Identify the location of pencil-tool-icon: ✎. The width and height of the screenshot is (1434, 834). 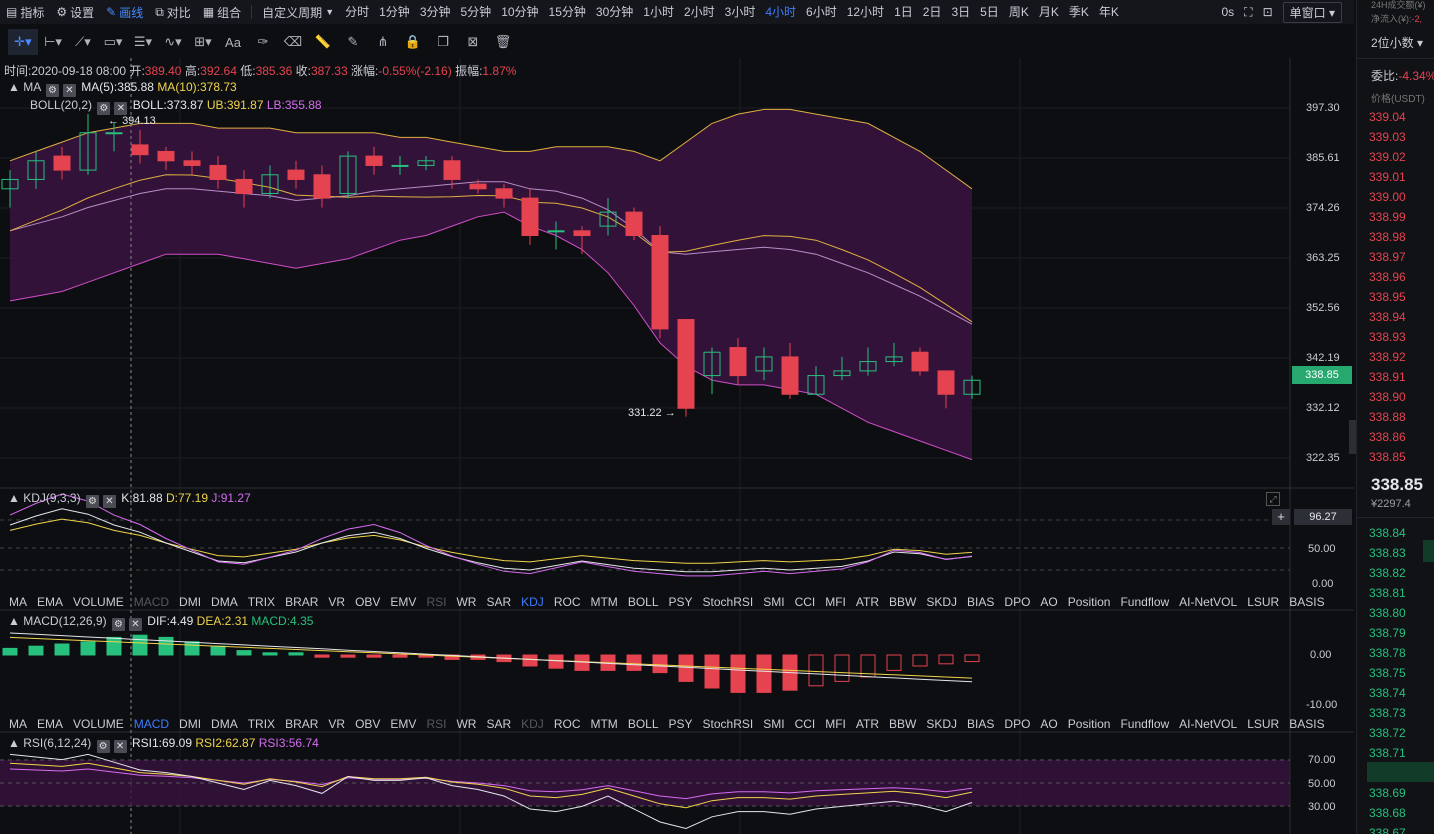
(353, 42).